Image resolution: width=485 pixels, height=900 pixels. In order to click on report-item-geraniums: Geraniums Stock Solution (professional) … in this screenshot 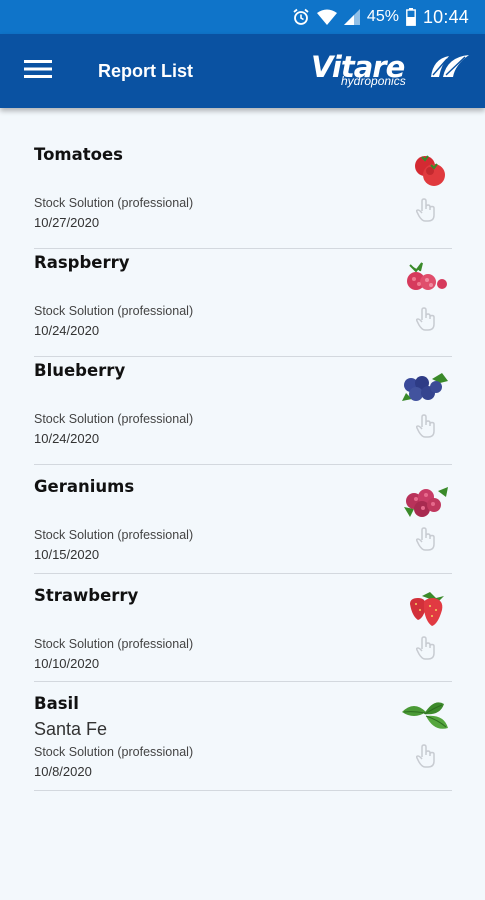, I will do `click(243, 519)`.